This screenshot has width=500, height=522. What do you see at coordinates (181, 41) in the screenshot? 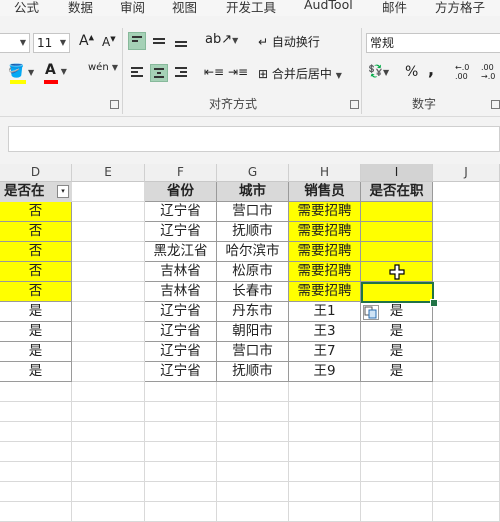
I see `align-bottom-button` at bounding box center [181, 41].